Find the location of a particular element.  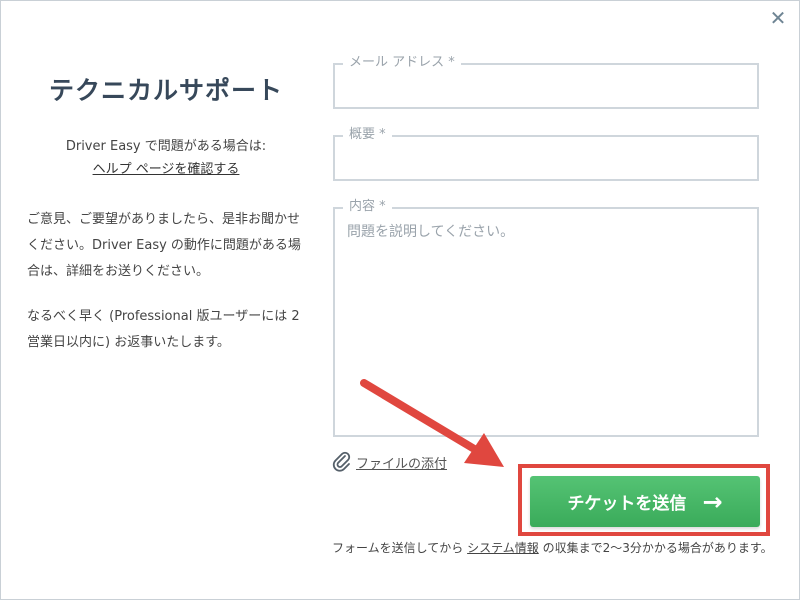

paperclip-icon is located at coordinates (341, 461).